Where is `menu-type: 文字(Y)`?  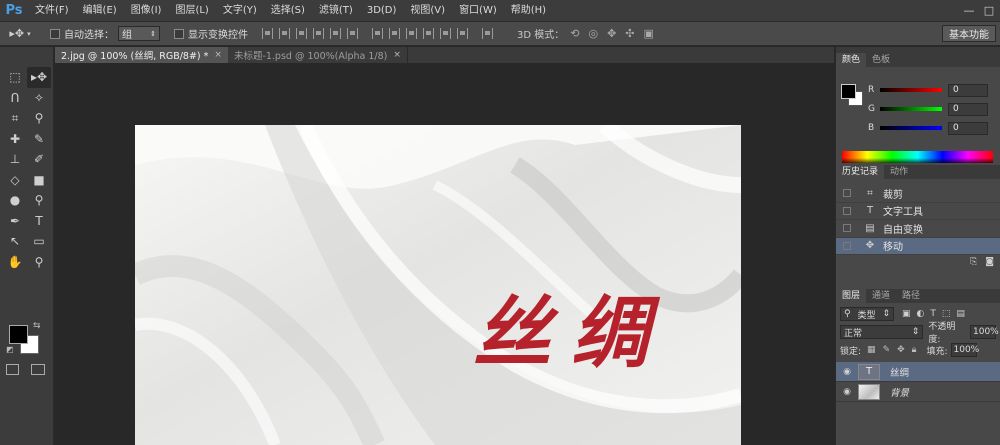 menu-type: 文字(Y) is located at coordinates (240, 11).